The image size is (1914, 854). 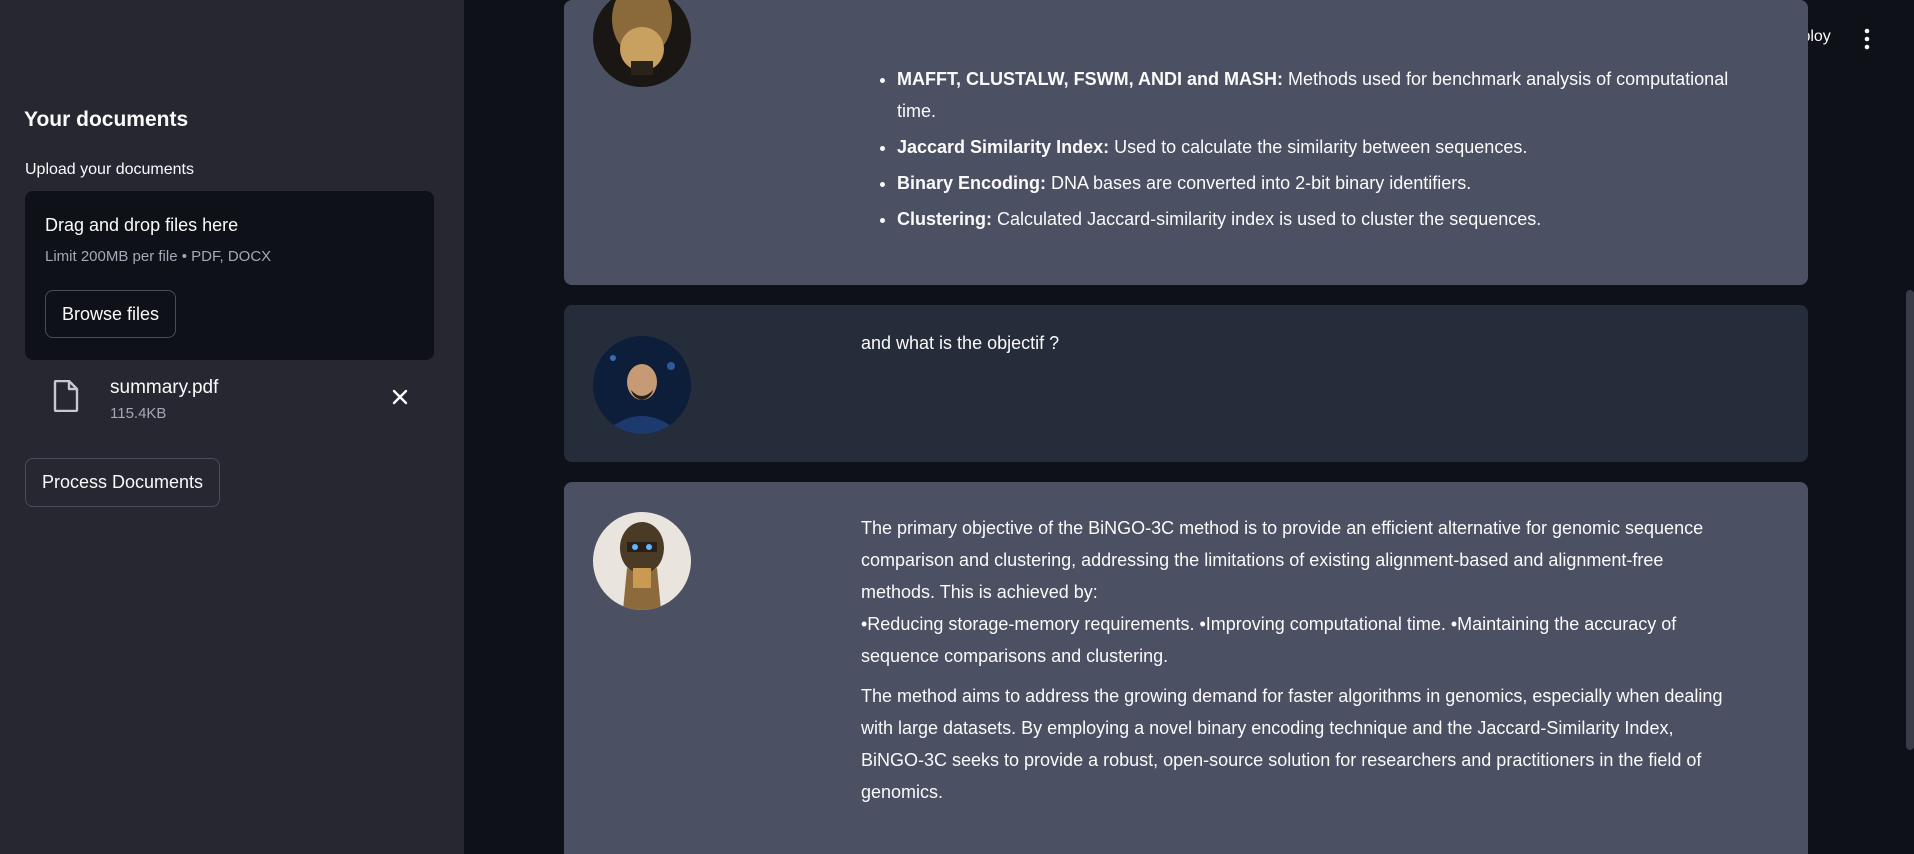 I want to click on dropzone-title: Drag and drop files here, so click(x=142, y=225).